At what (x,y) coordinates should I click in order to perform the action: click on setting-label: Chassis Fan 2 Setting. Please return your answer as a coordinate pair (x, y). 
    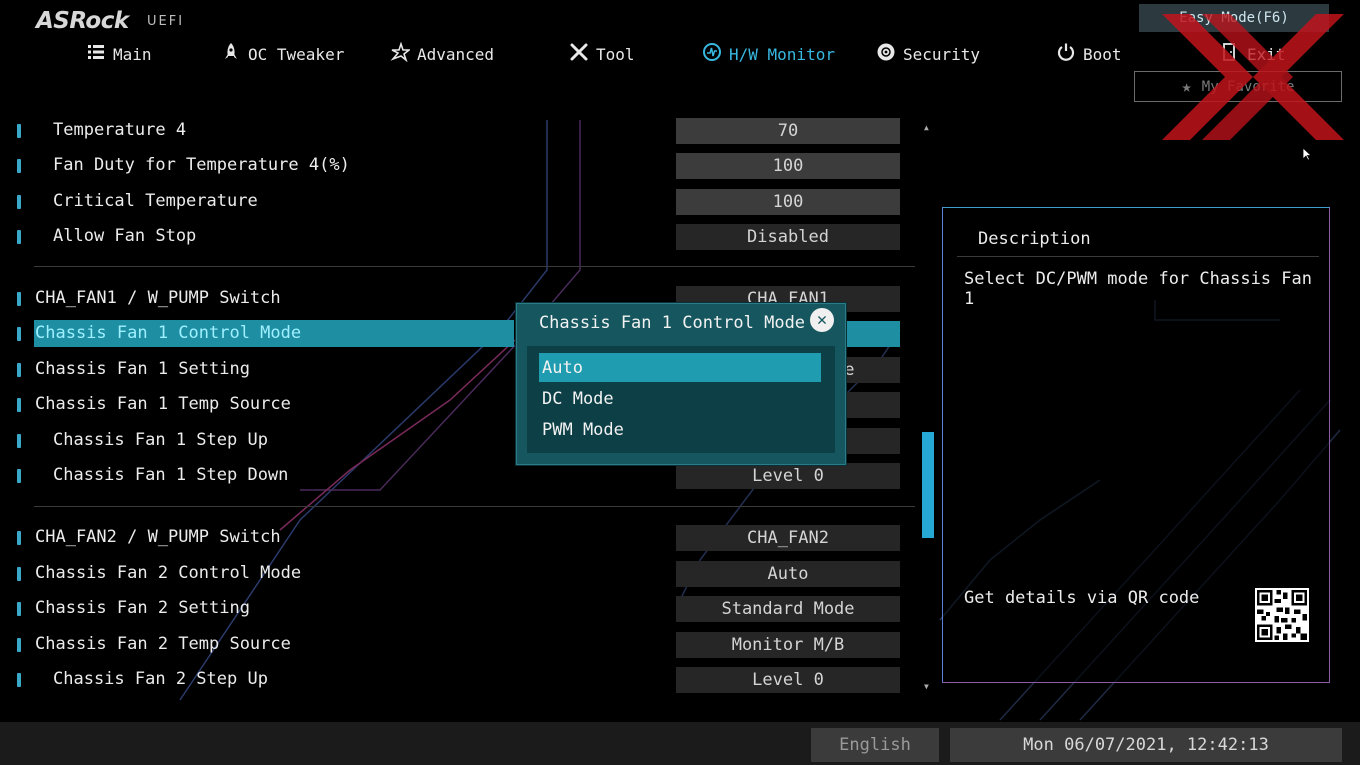
    Looking at the image, I should click on (142, 608).